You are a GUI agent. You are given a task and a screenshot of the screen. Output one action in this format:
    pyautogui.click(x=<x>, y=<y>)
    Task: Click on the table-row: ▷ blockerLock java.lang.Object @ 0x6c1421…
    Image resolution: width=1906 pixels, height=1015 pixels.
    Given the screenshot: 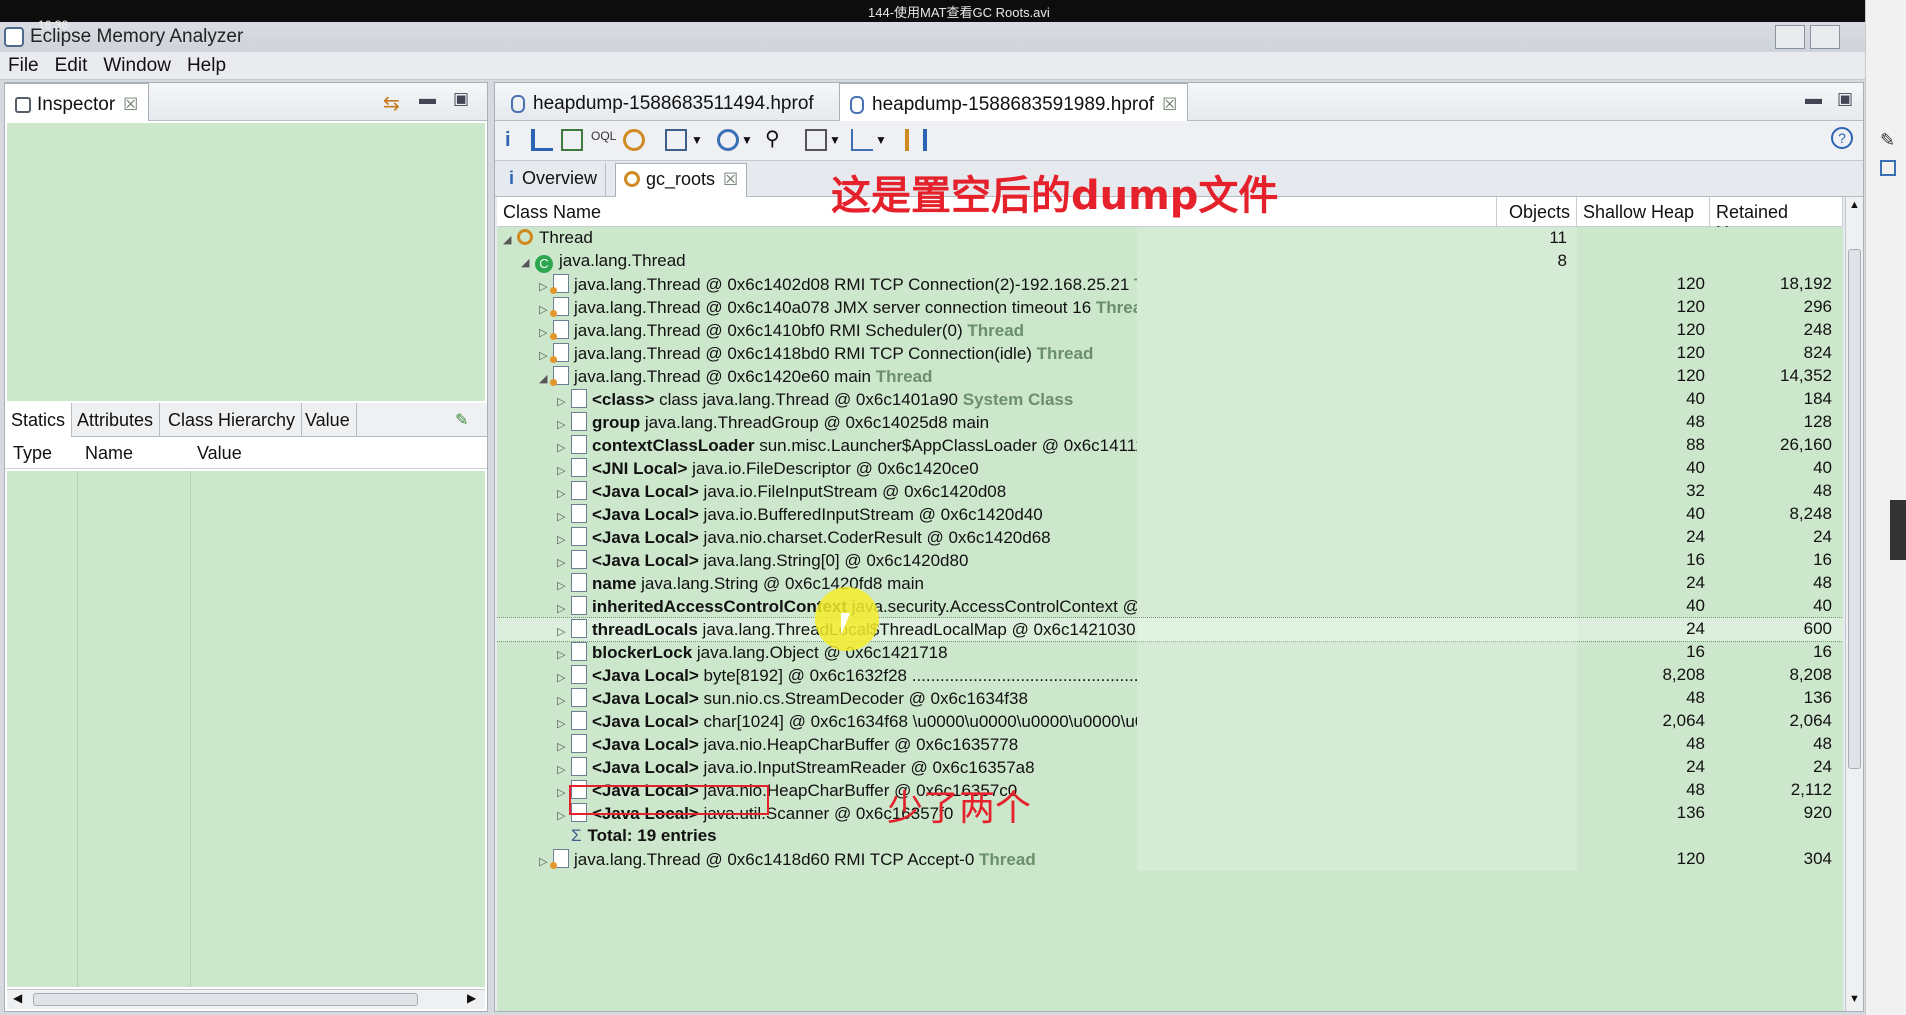 What is the action you would take?
    pyautogui.click(x=1170, y=652)
    